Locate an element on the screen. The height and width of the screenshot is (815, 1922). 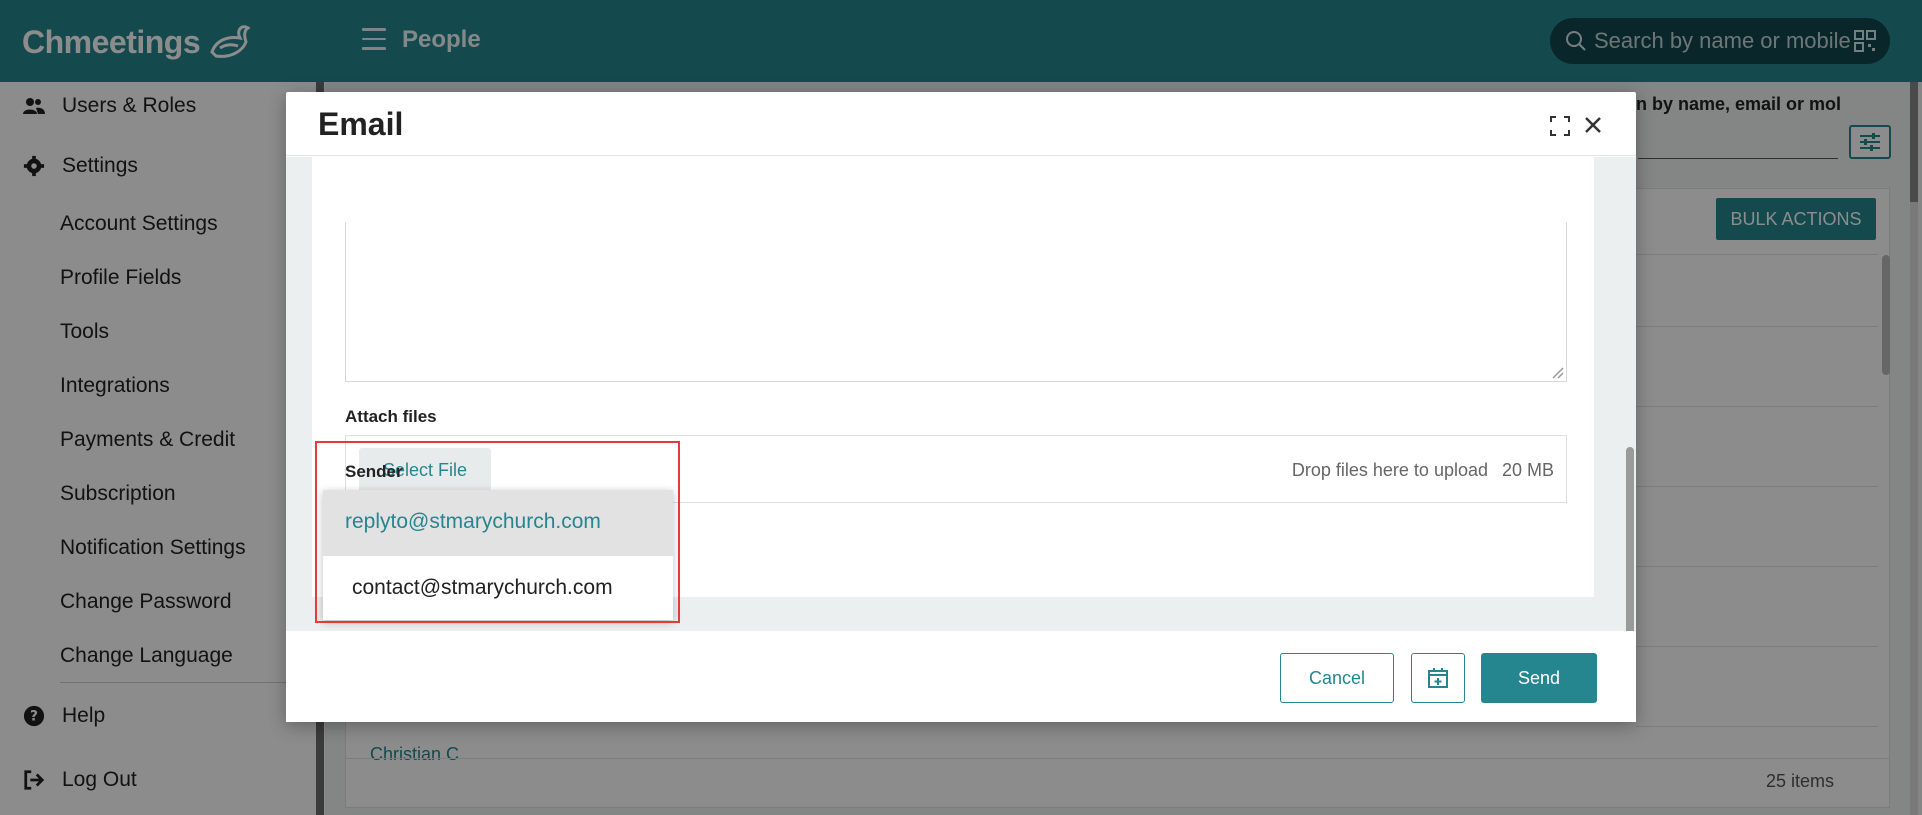
expand-icon is located at coordinates (1560, 126).